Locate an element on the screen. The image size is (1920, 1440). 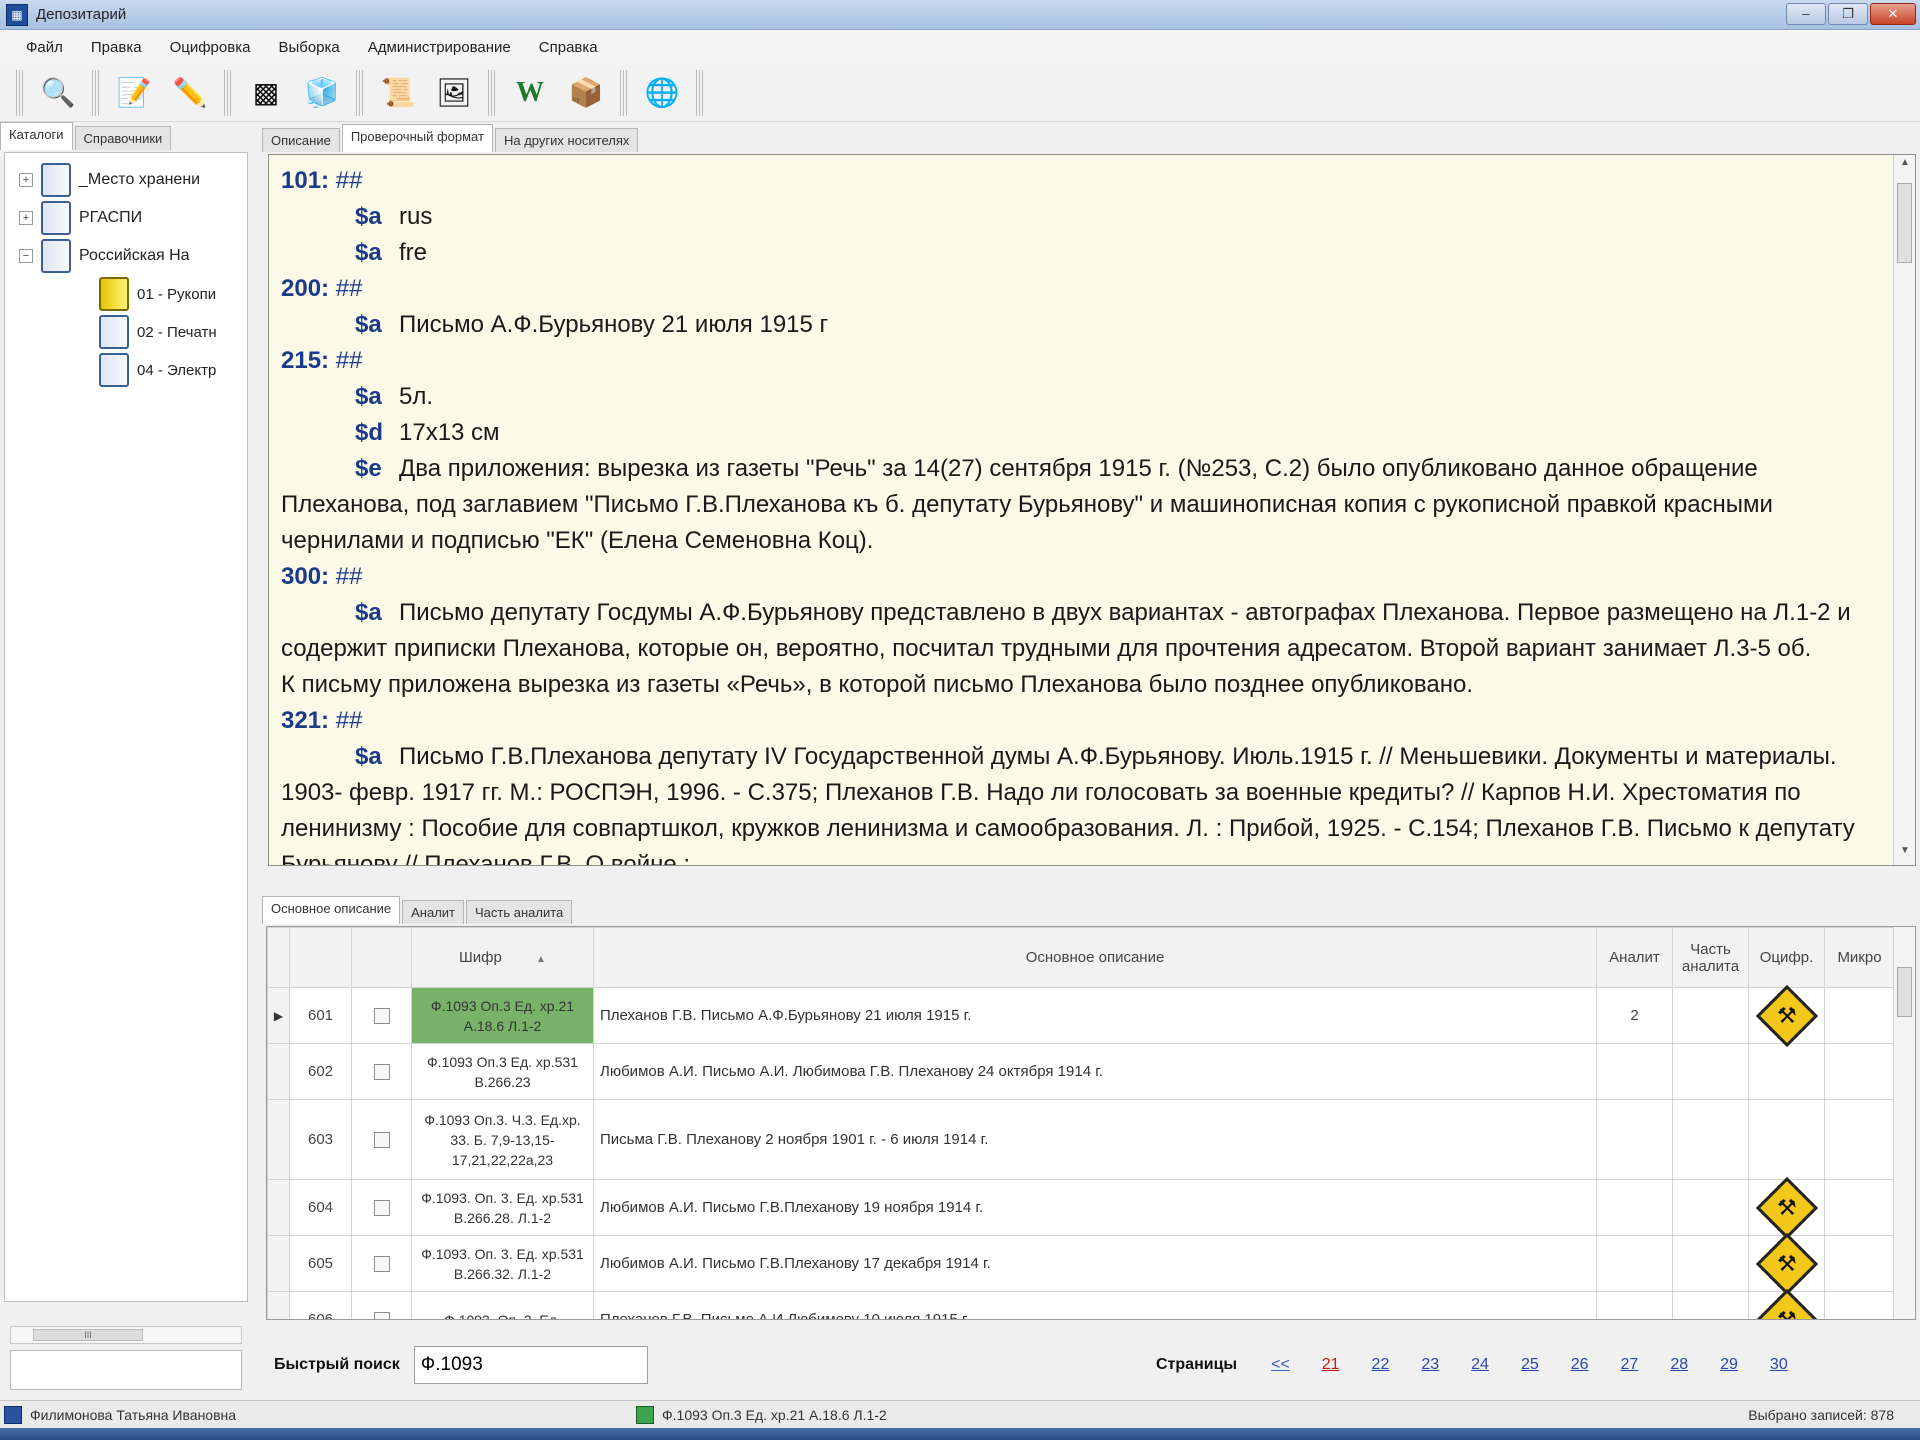
column-header-number is located at coordinates (320, 957).